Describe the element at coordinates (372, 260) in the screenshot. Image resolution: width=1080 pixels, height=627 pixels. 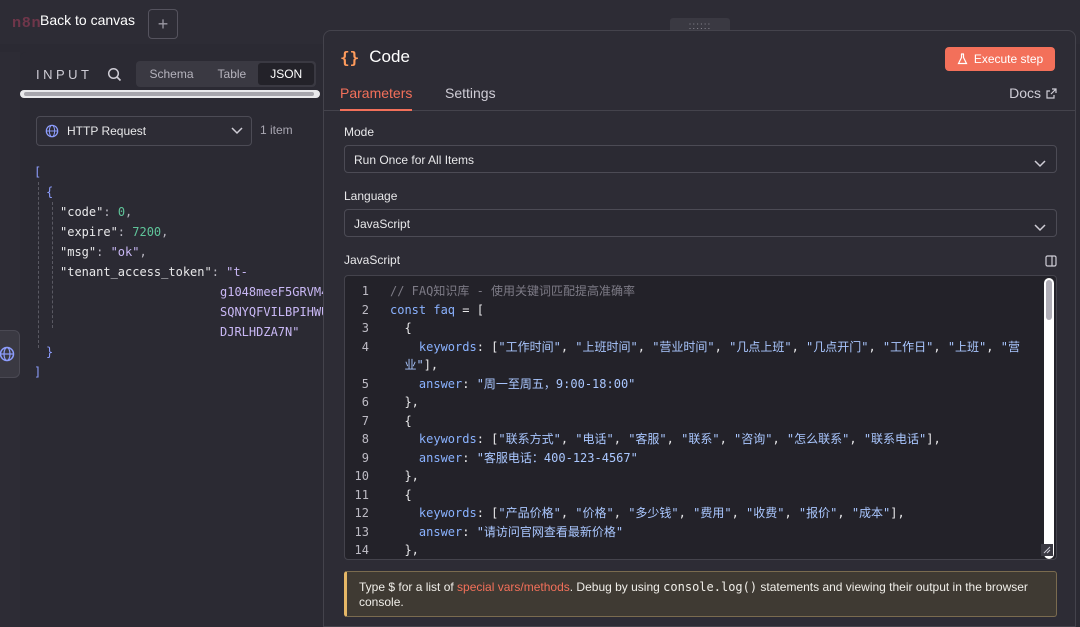
I see `code-editor-label: JavaScript` at that location.